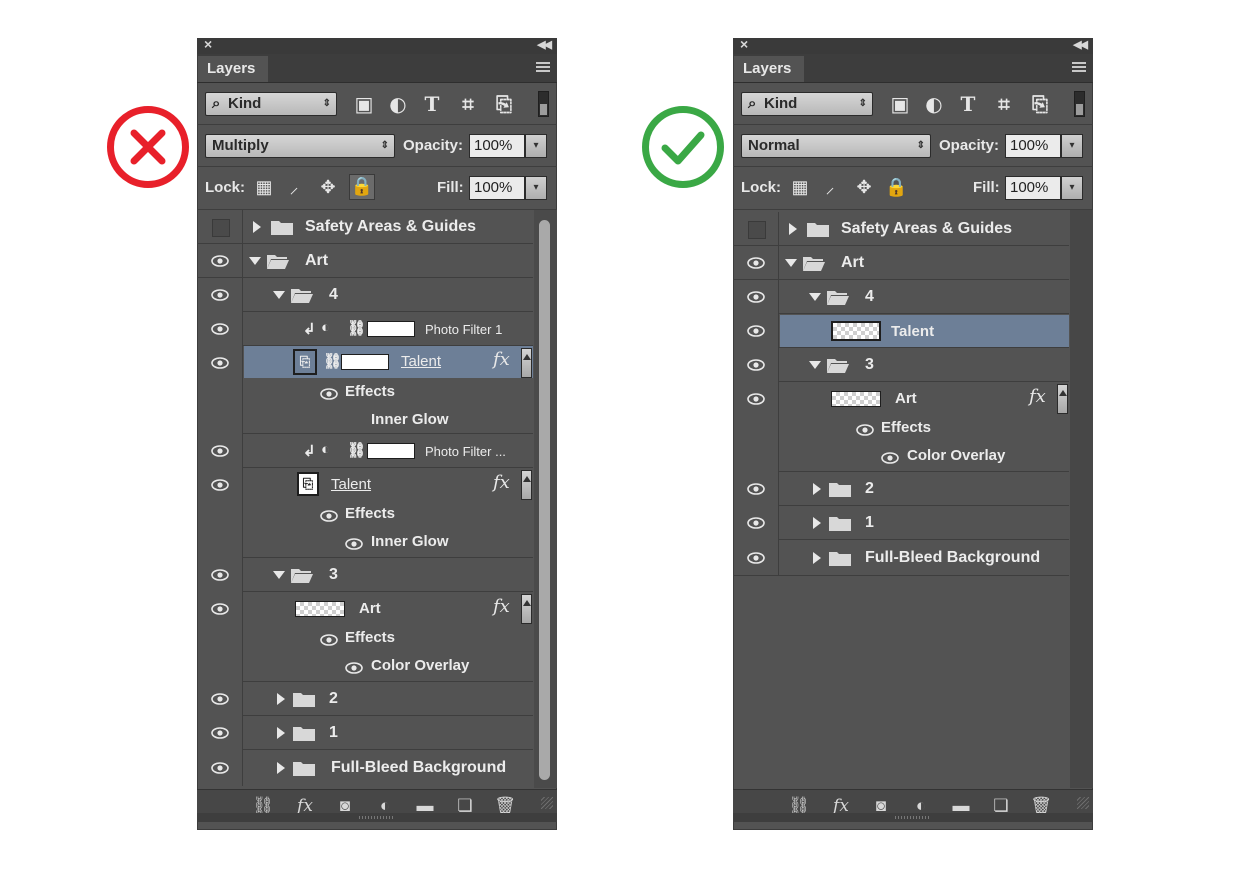 The image size is (1246, 896). I want to click on smart-object-thumbnail, so click(856, 331).